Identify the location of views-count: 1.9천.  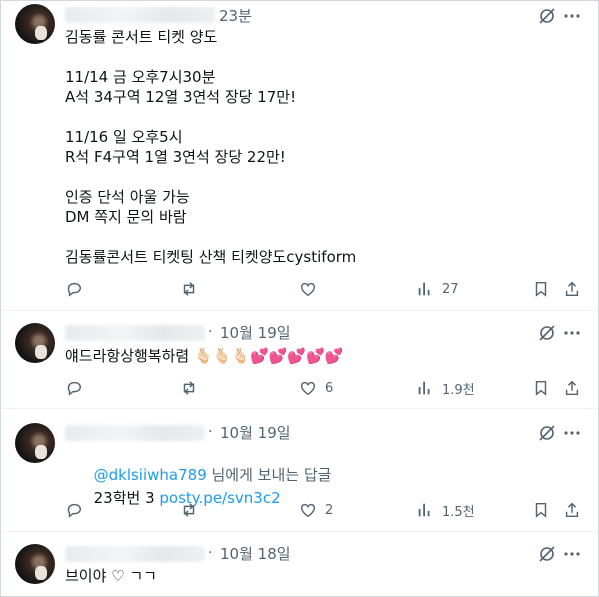
(458, 390).